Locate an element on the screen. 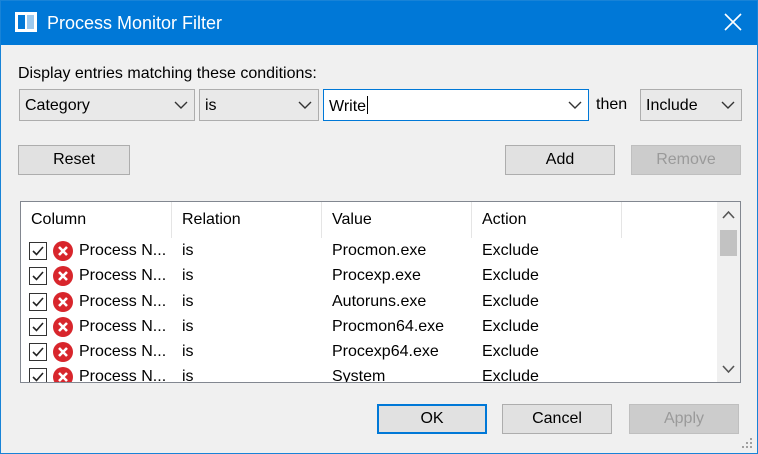 This screenshot has width=758, height=454. action-select: Include is located at coordinates (691, 105).